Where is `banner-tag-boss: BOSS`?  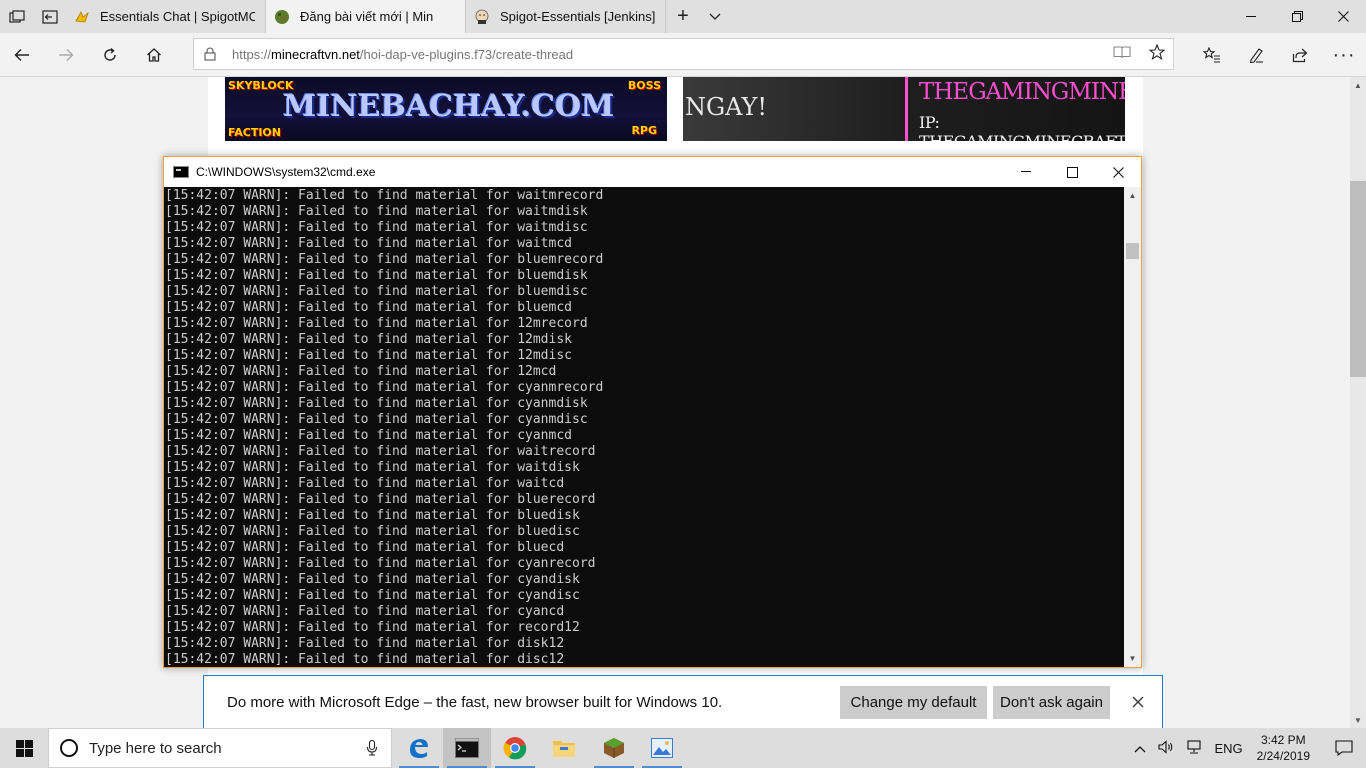
banner-tag-boss: BOSS is located at coordinates (644, 85).